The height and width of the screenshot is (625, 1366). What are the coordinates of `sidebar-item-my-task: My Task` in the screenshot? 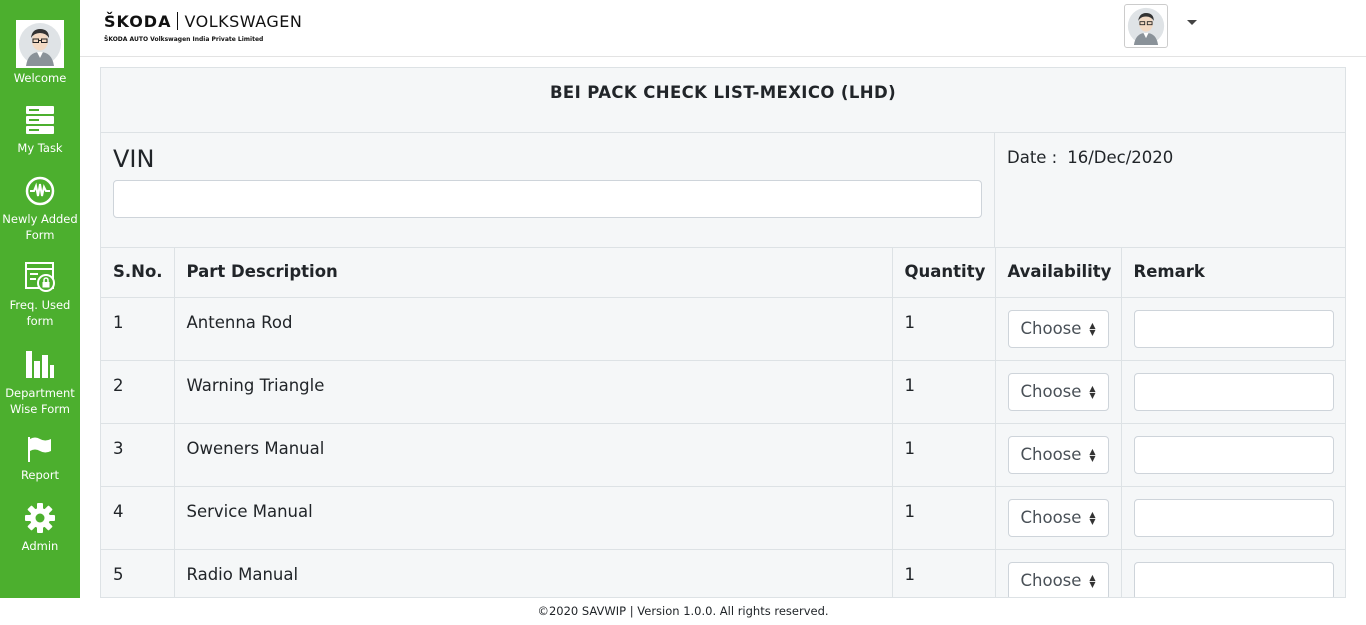 It's located at (40, 130).